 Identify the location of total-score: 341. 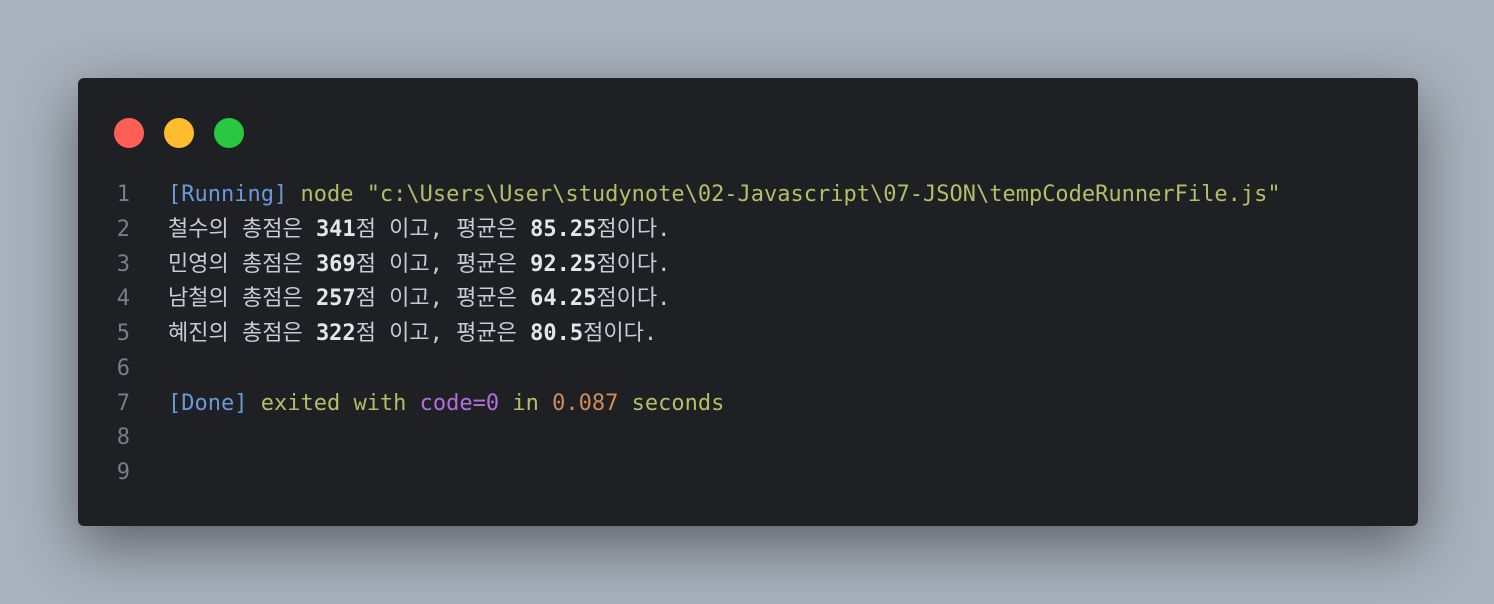
(335, 229).